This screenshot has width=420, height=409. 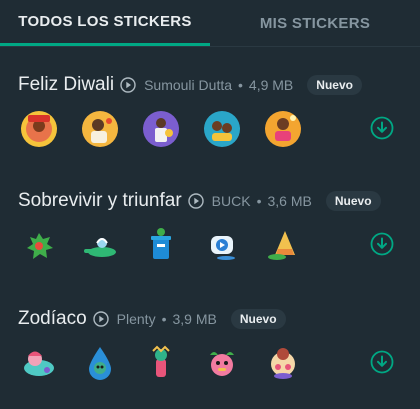 I want to click on pack-title: Sobrevivir y triunfar, so click(x=100, y=200).